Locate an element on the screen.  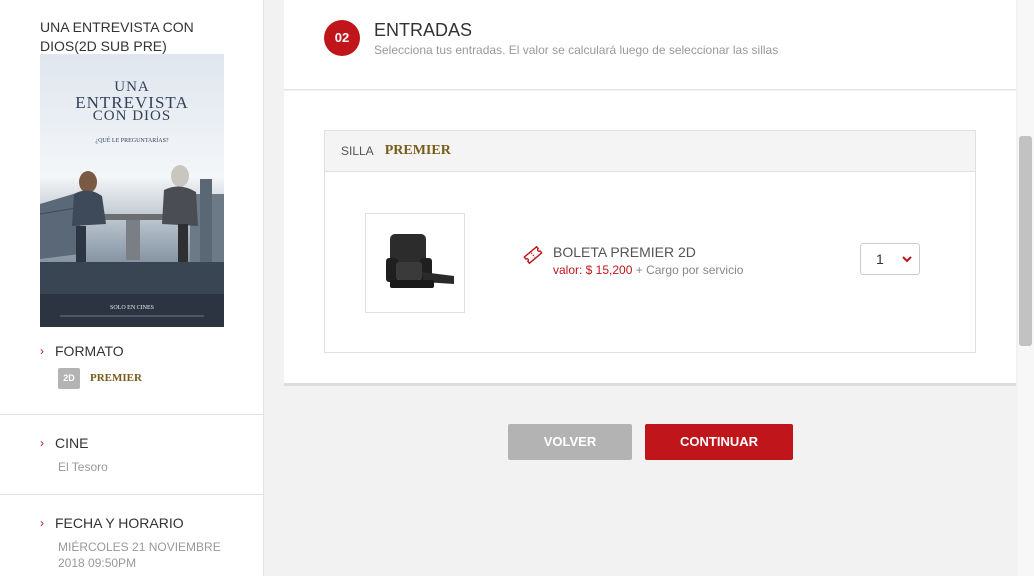
cine-label: CINE is located at coordinates (72, 443).